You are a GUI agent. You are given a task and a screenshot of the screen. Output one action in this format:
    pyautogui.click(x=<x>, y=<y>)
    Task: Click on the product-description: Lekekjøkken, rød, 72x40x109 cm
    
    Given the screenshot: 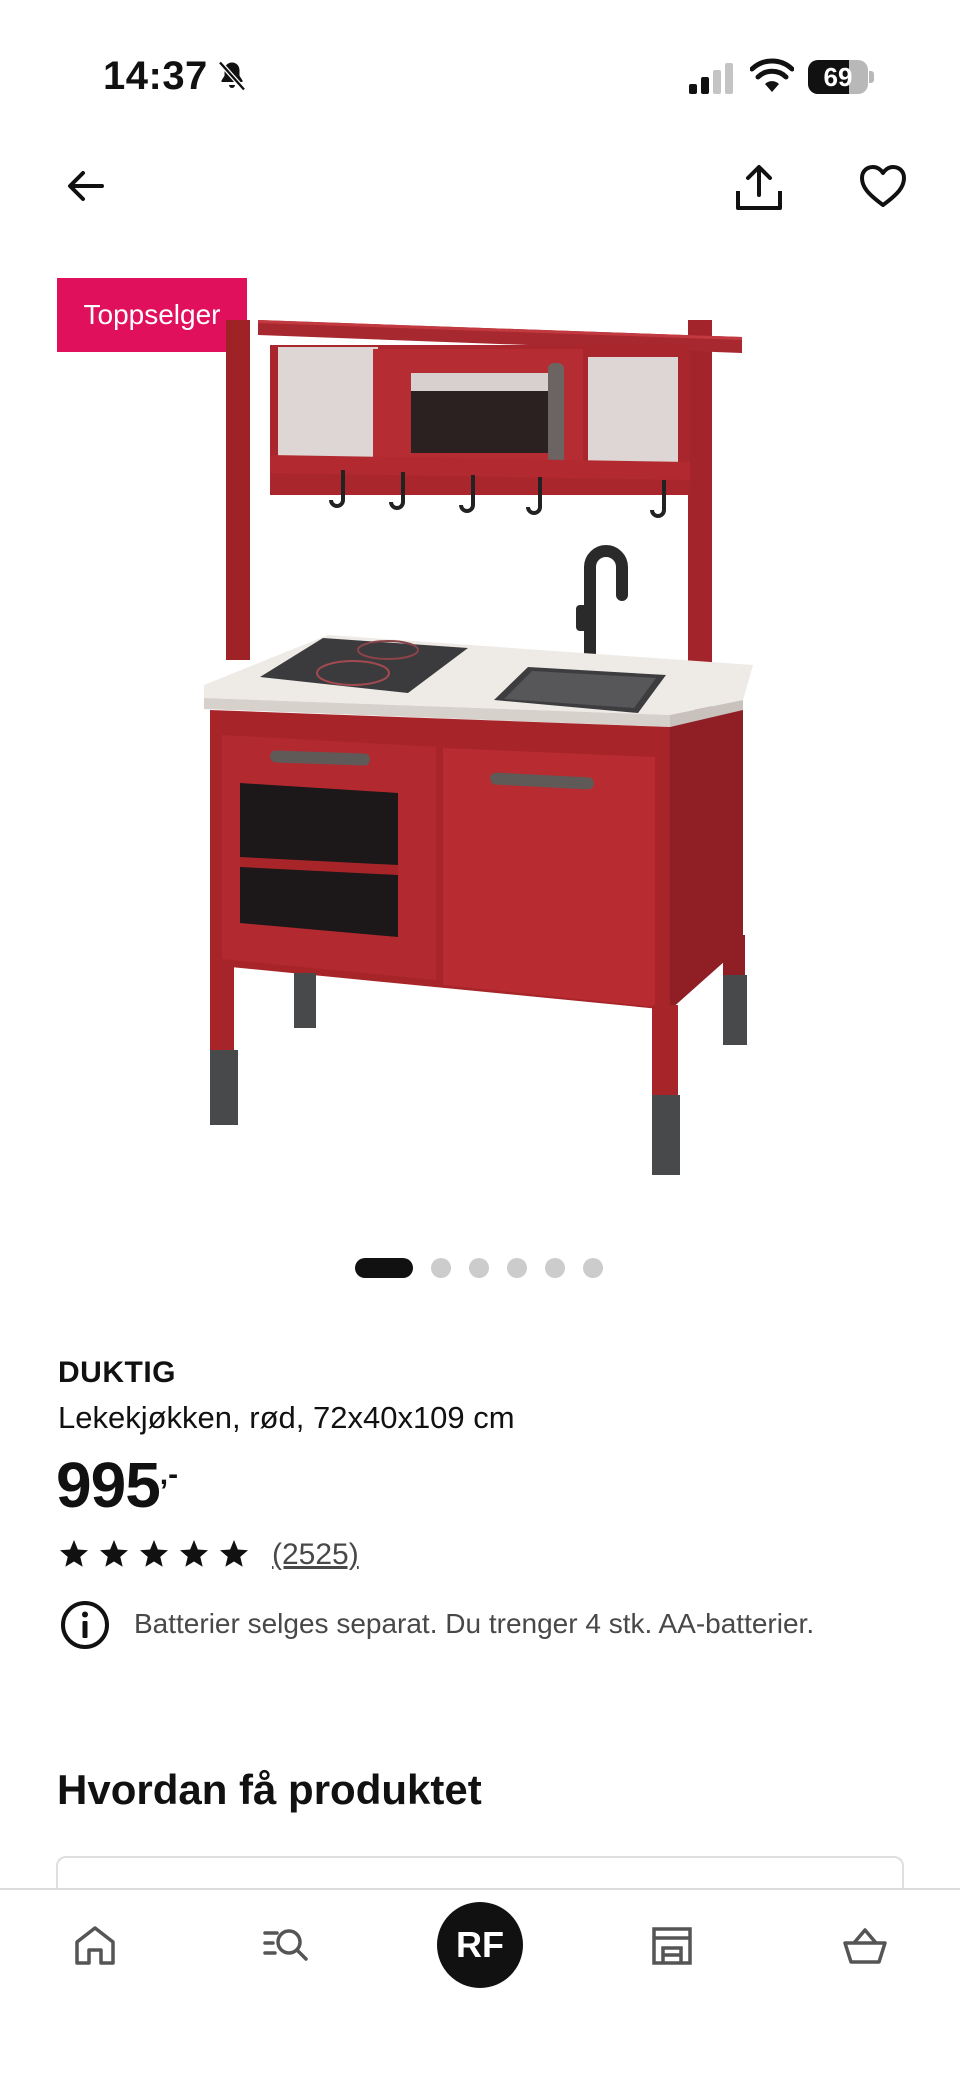 What is the action you would take?
    pyautogui.click(x=286, y=1417)
    